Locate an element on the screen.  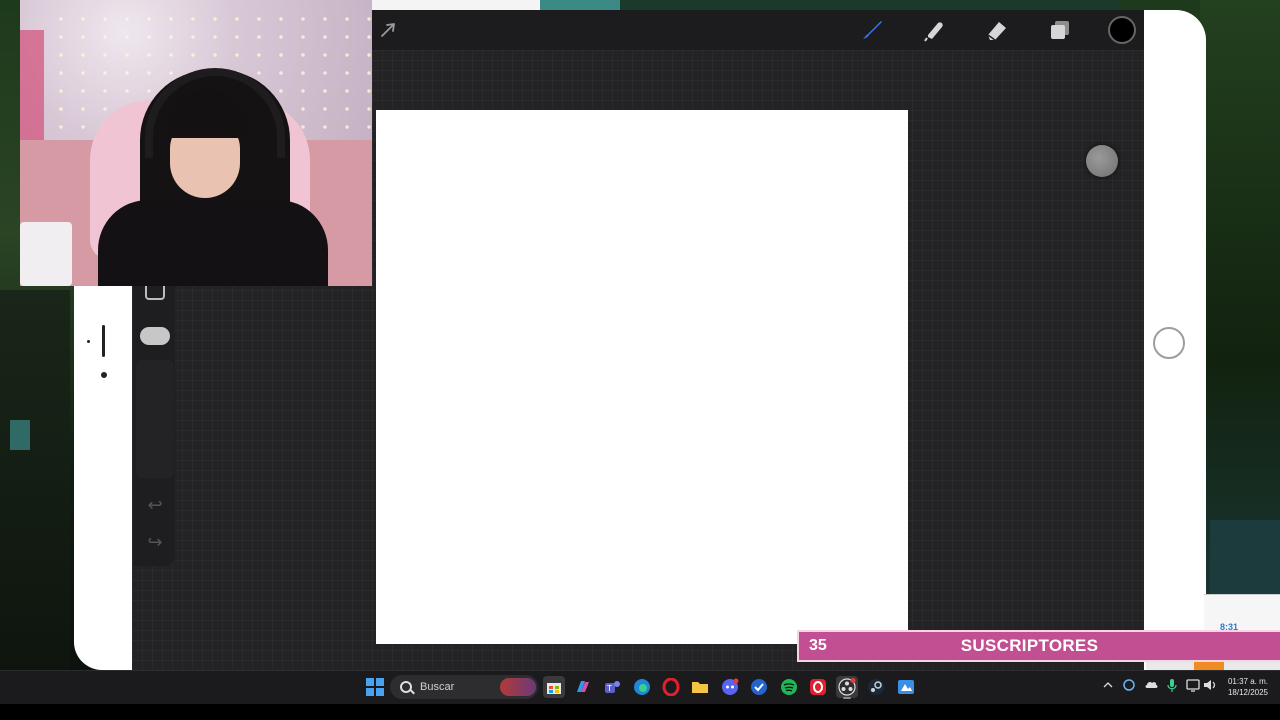
active-app-indicator is located at coordinates (847, 698).